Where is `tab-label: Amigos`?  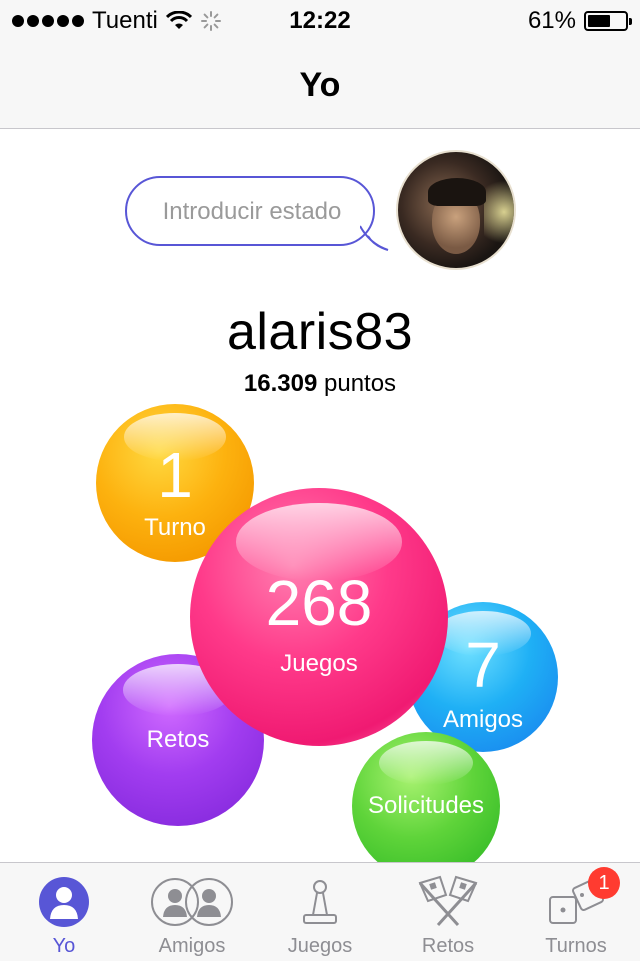
tab-label: Amigos is located at coordinates (192, 946).